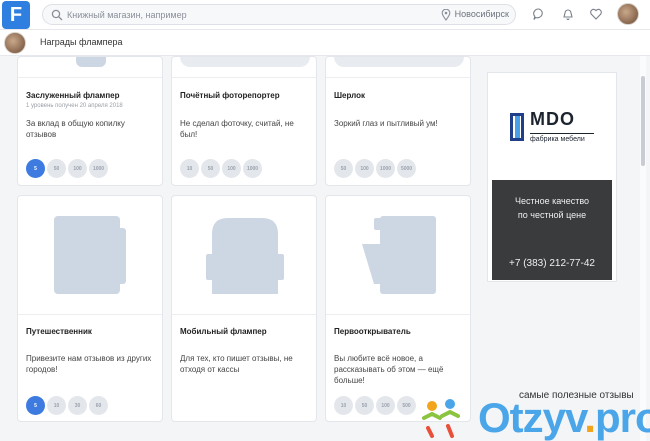 The width and height of the screenshot is (650, 441). What do you see at coordinates (90, 255) in the screenshot?
I see `suitcase-badge-image` at bounding box center [90, 255].